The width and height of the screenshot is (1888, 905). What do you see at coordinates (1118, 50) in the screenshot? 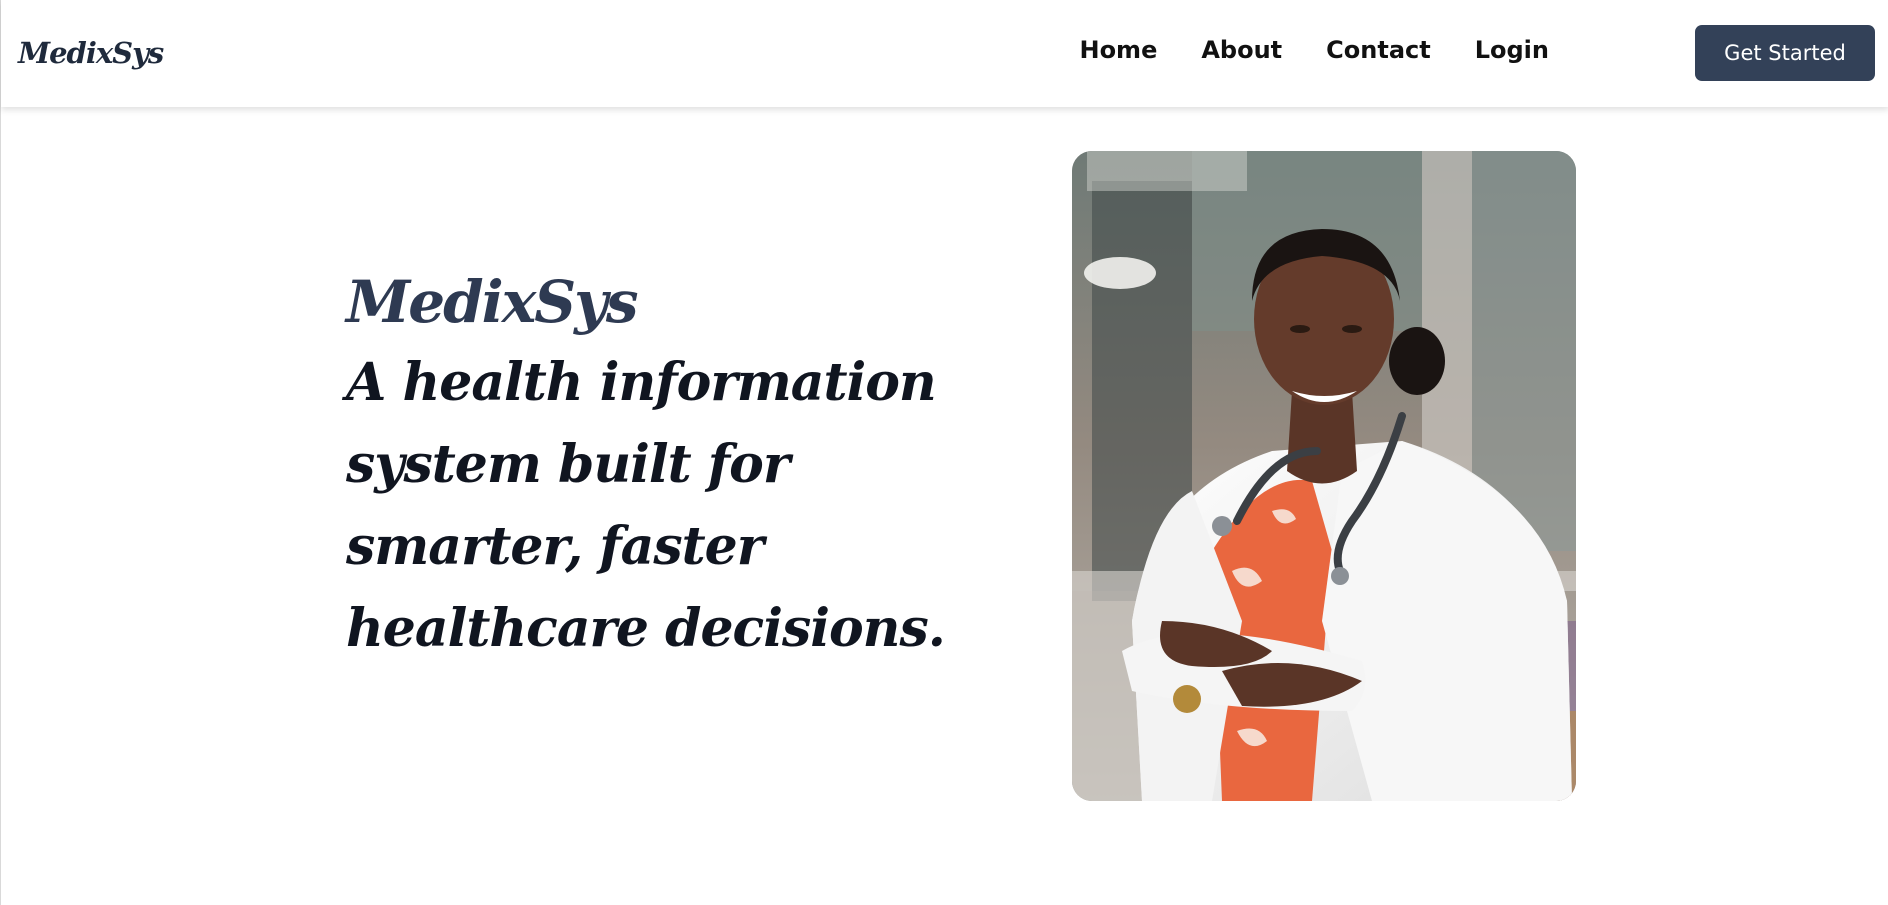
I see `nav-link-home: Home` at bounding box center [1118, 50].